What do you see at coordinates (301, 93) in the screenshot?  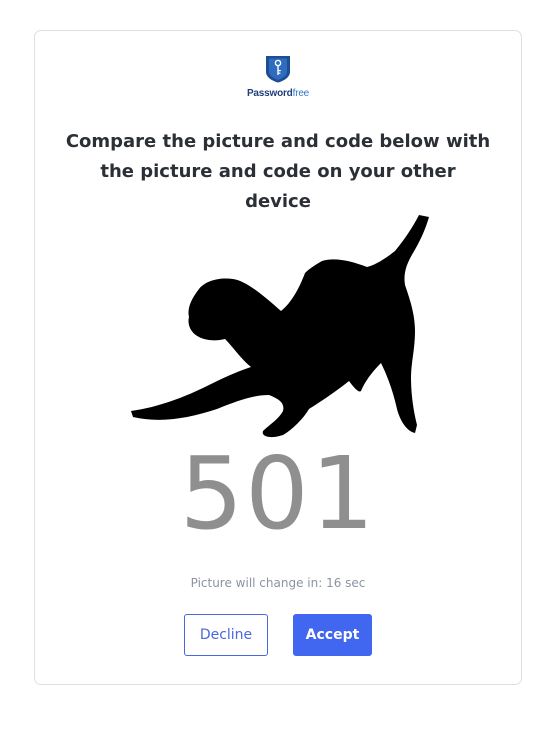 I see `logo-text-accent: free` at bounding box center [301, 93].